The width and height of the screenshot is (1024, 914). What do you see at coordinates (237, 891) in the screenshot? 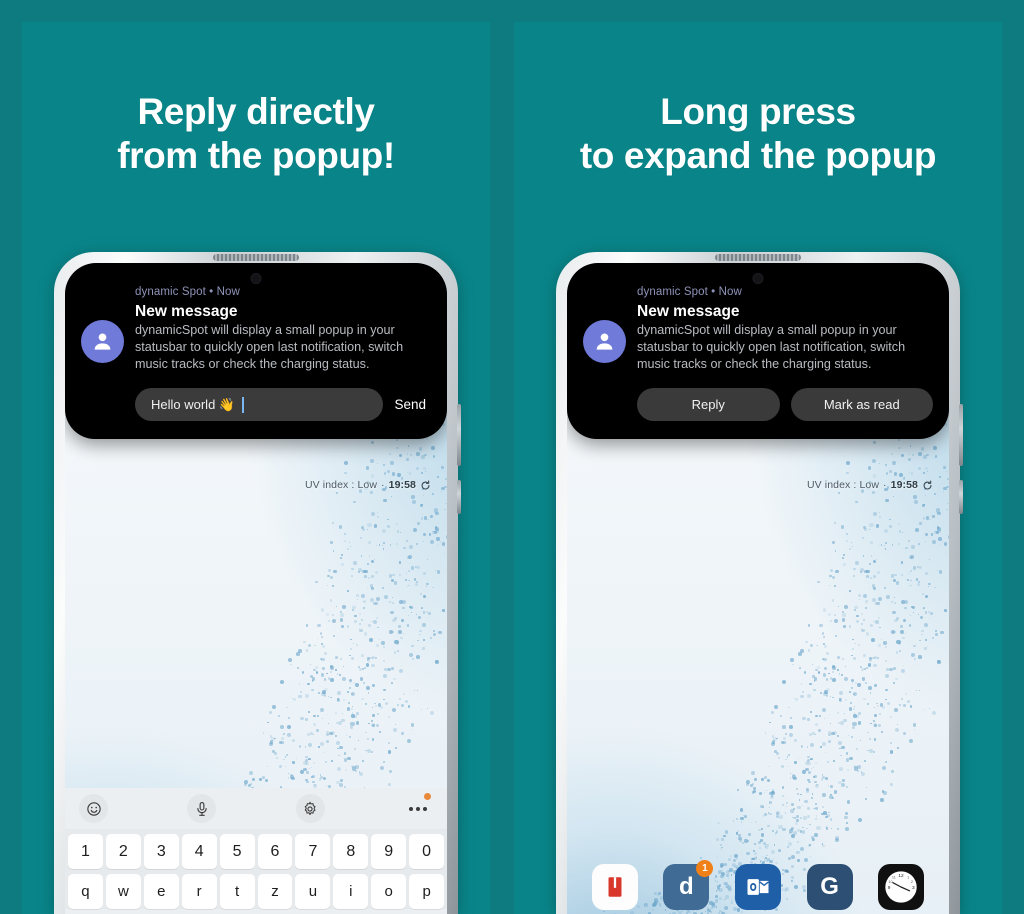
I see `key-t: t` at bounding box center [237, 891].